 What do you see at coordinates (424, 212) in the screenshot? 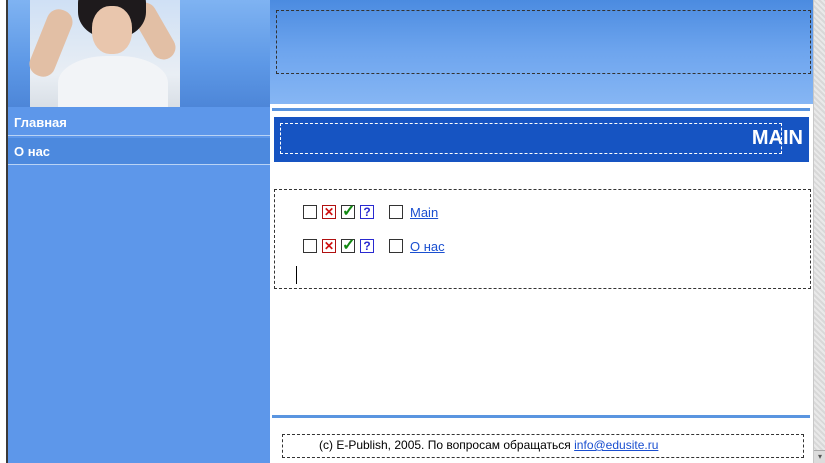
I see `page-link-main: Main` at bounding box center [424, 212].